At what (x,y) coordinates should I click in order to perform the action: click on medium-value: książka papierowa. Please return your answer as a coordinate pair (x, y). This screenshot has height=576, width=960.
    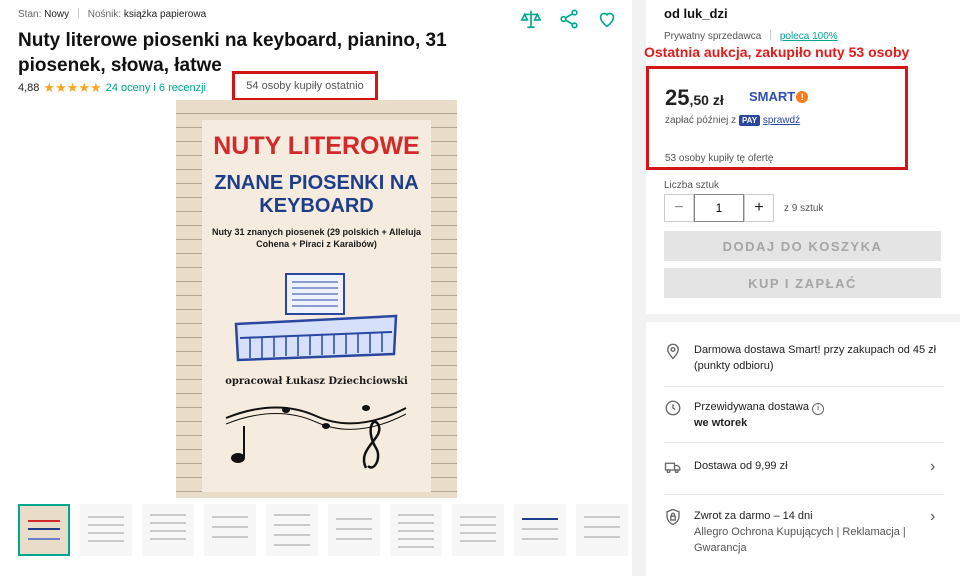
    Looking at the image, I should click on (165, 14).